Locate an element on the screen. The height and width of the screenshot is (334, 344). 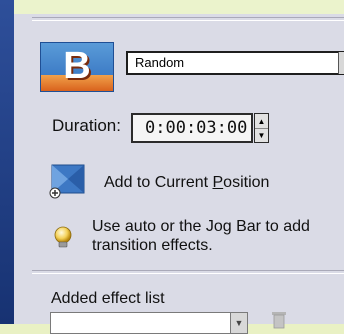
added-effect-list-label: Added effect list is located at coordinates (108, 298).